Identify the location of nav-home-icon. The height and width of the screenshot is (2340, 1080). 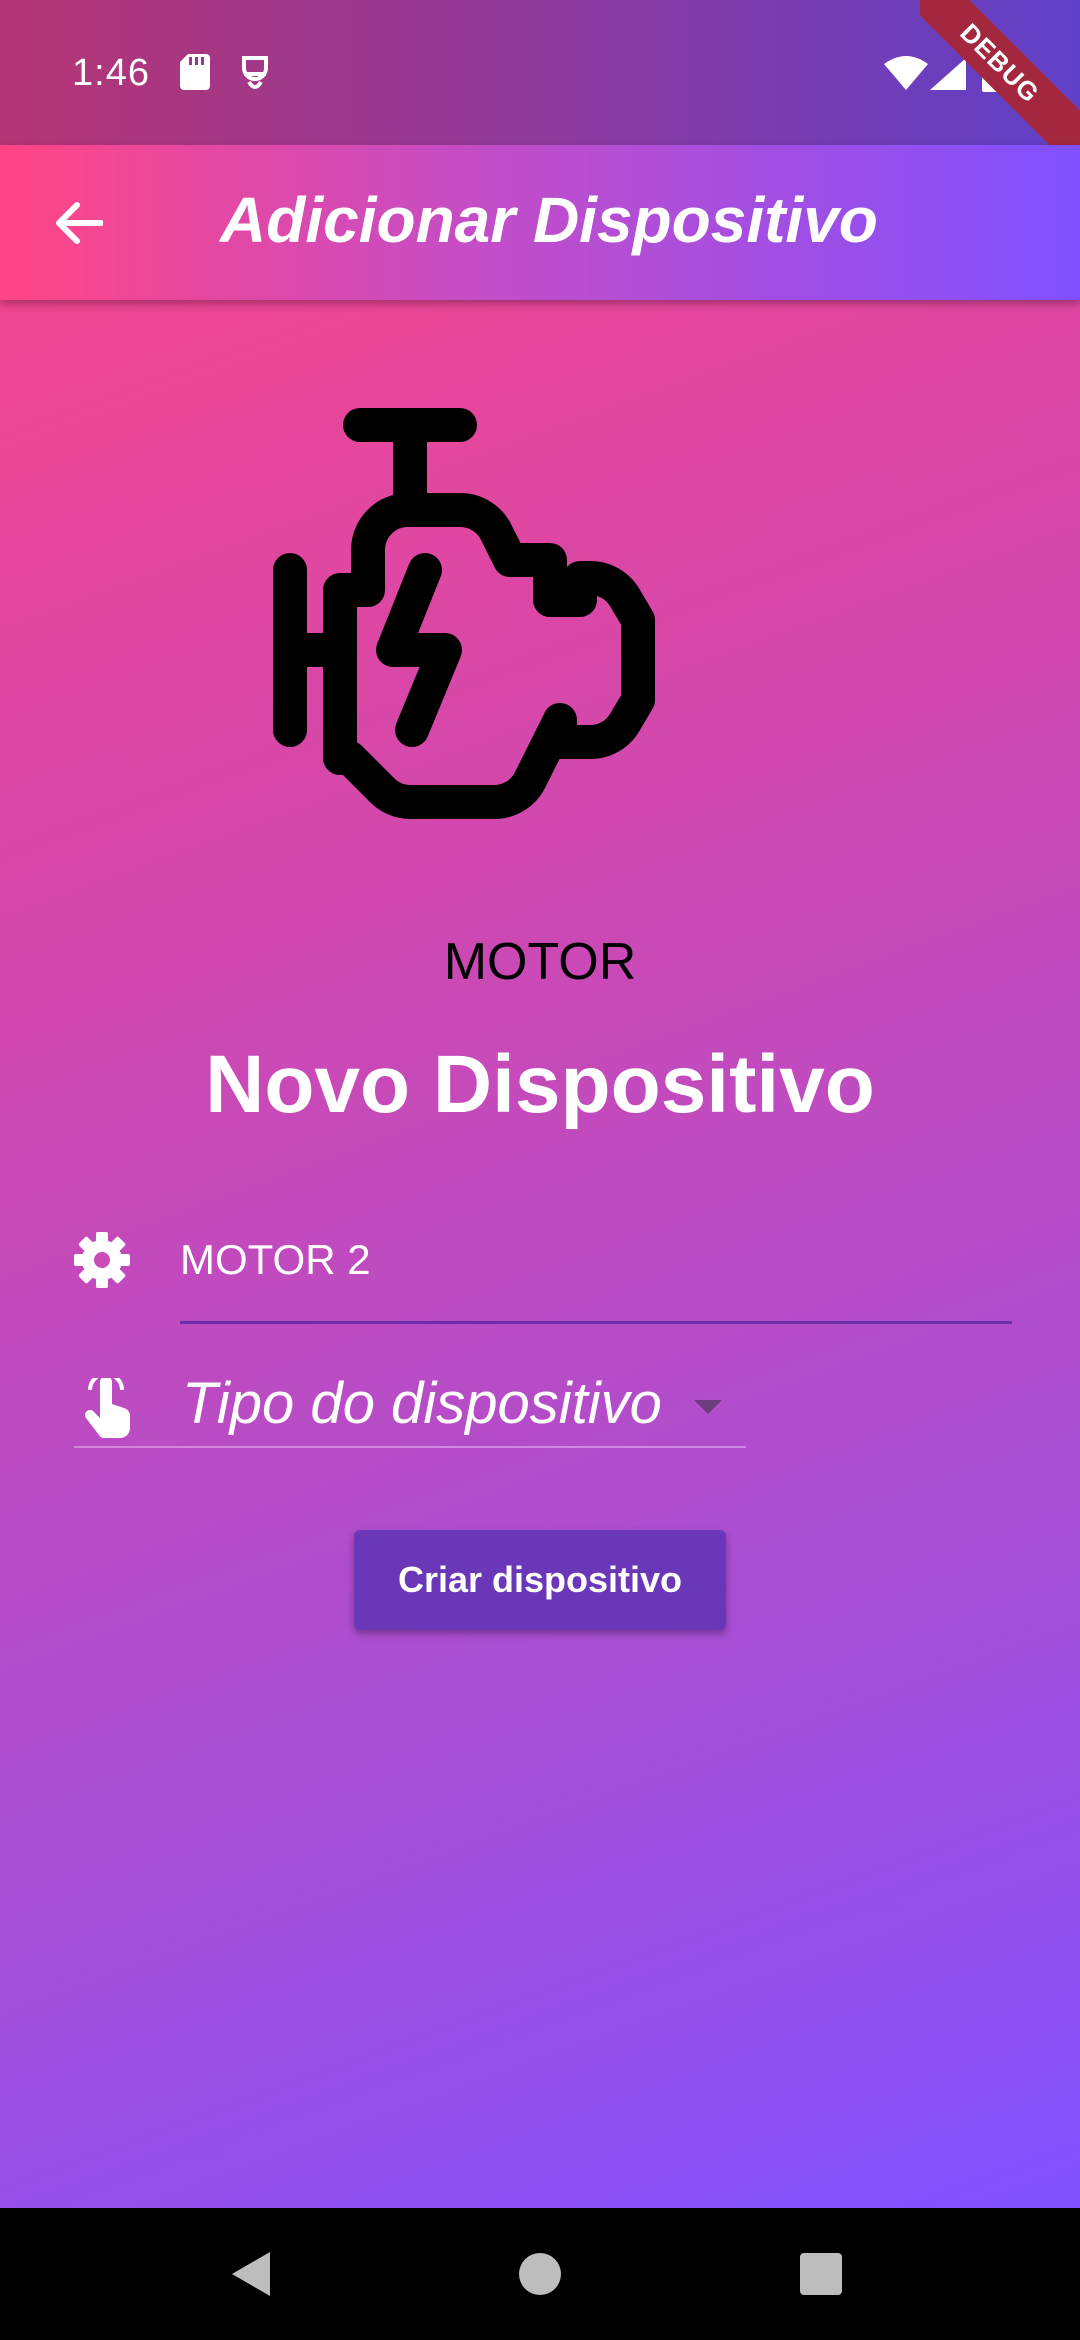
(540, 2274).